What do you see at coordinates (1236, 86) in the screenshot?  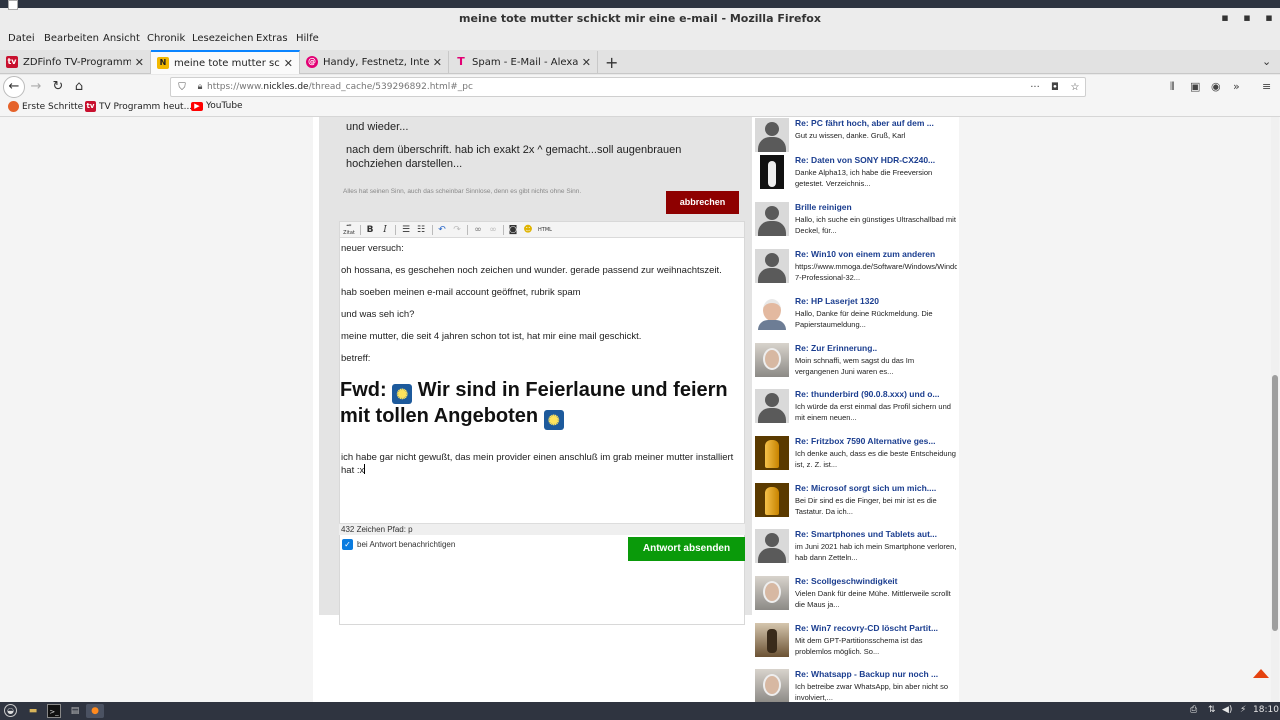 I see `overflow-chevron-icon: »` at bounding box center [1236, 86].